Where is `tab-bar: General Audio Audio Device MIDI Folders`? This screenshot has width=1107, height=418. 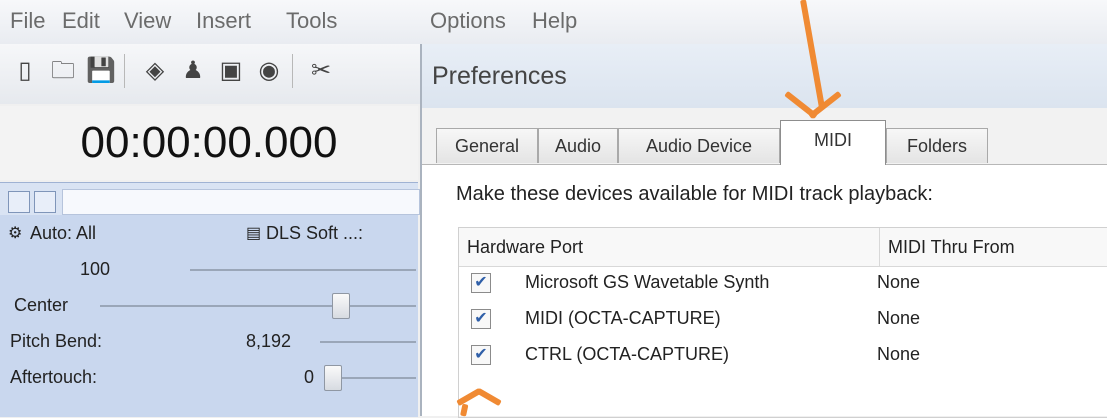 tab-bar: General Audio Audio Device MIDI Folders is located at coordinates (764, 136).